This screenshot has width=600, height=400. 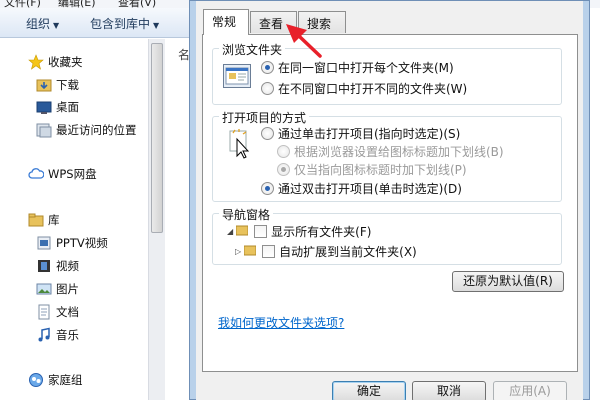 I want to click on recent-places-icon, so click(x=44, y=130).